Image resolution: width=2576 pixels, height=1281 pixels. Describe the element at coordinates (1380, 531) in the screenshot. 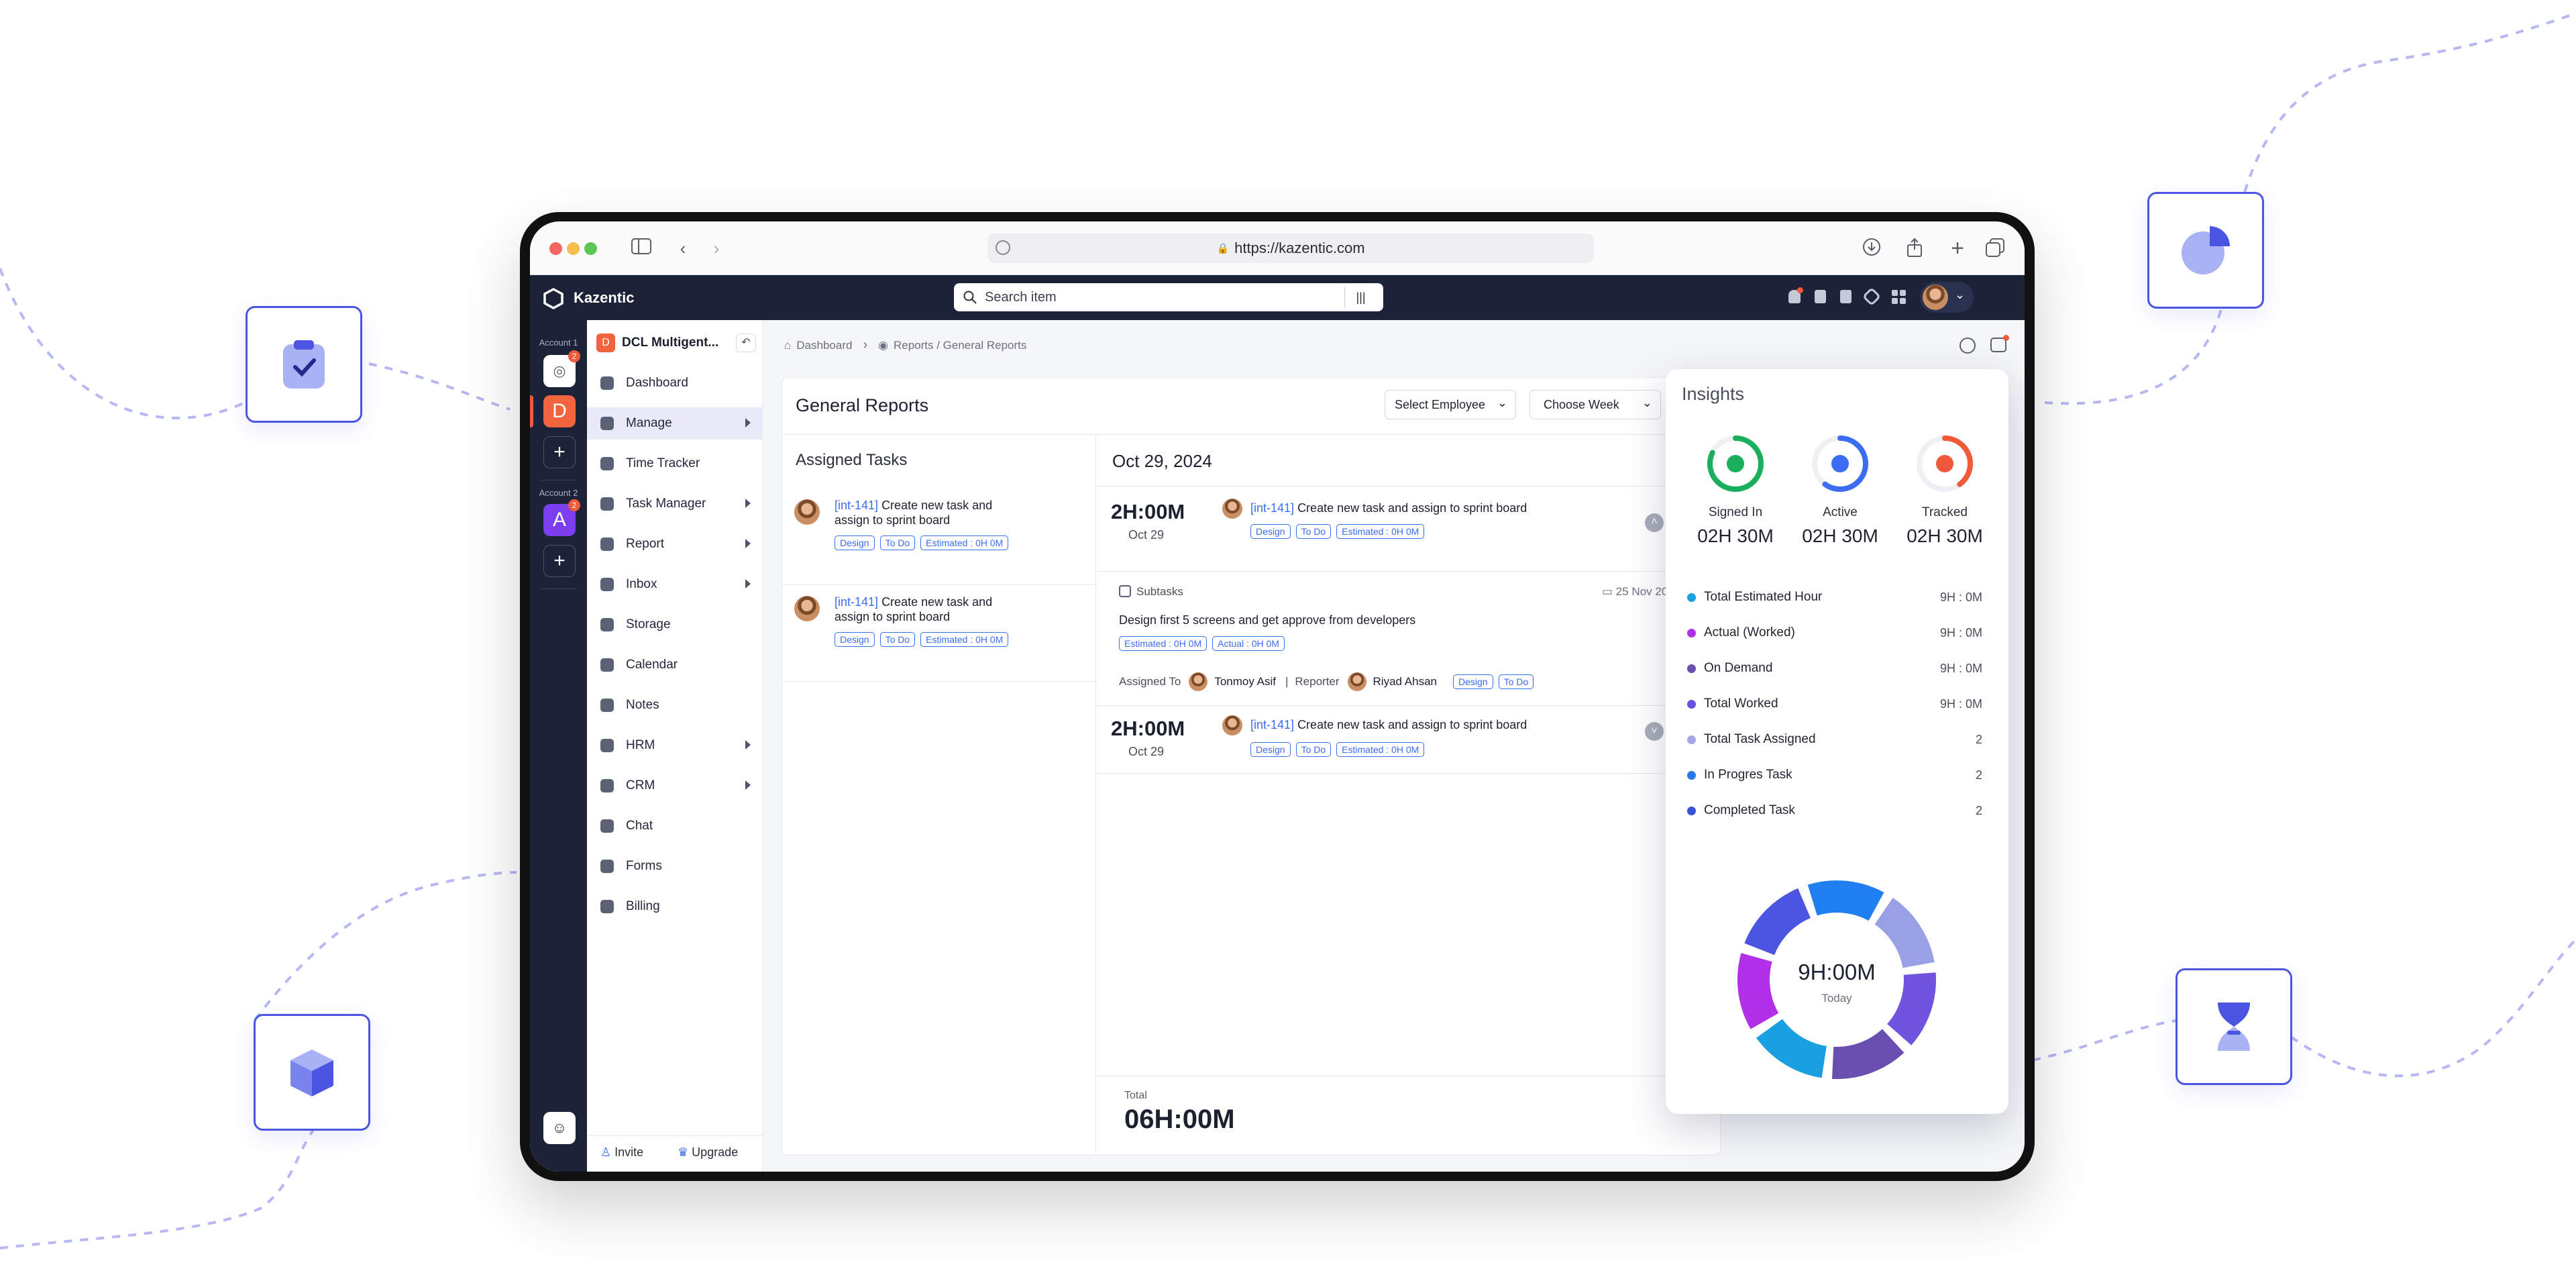

I see `tag-estimate: Estimated : 0H 0M` at that location.